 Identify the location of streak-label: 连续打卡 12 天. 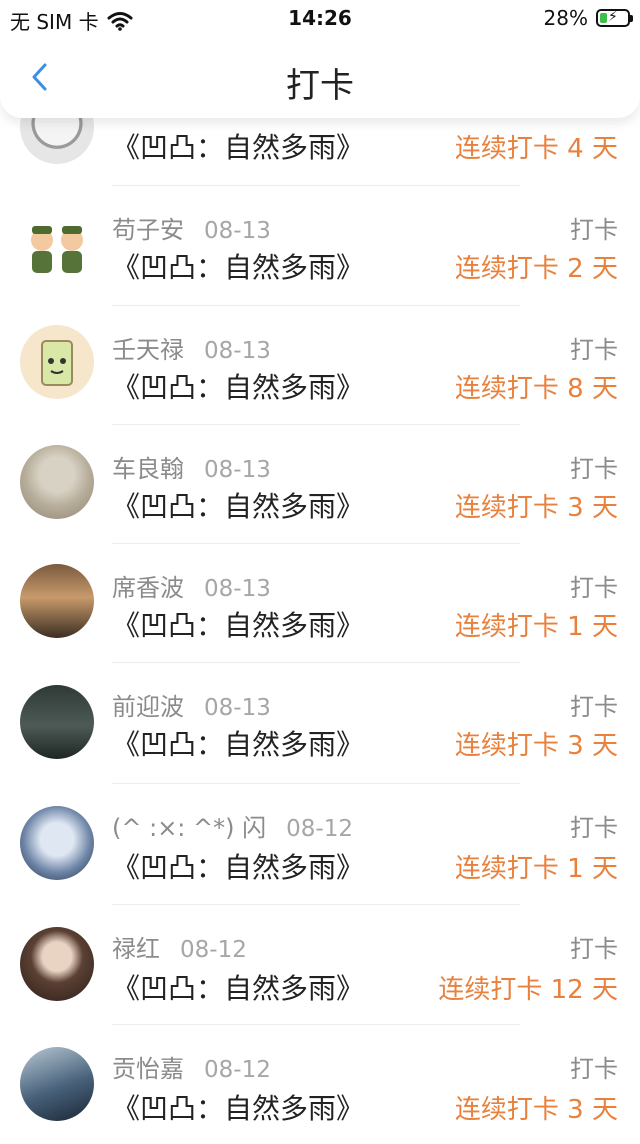
(528, 990).